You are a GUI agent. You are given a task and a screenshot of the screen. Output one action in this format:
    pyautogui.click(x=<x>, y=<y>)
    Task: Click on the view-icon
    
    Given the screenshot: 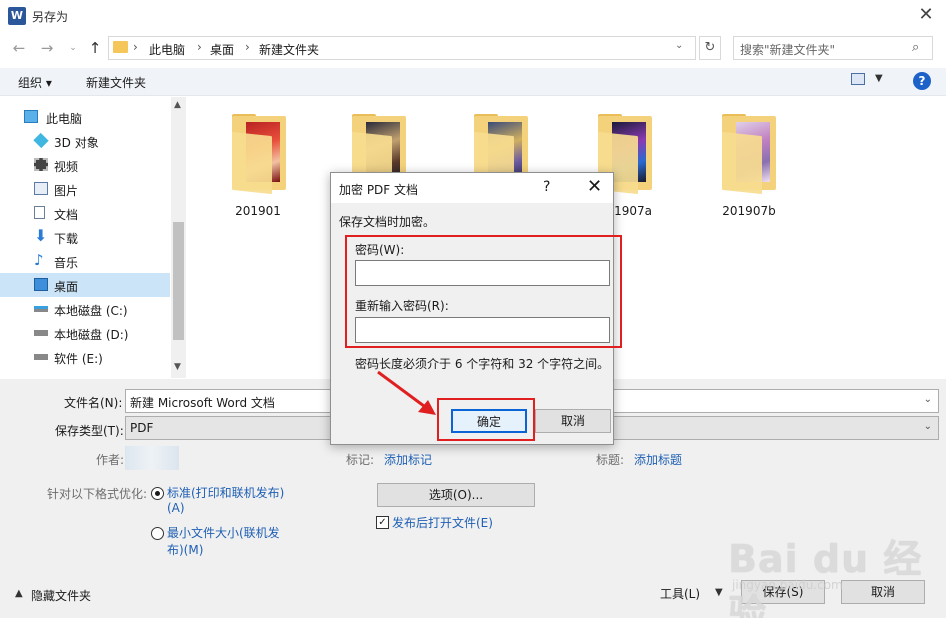 What is the action you would take?
    pyautogui.click(x=858, y=79)
    